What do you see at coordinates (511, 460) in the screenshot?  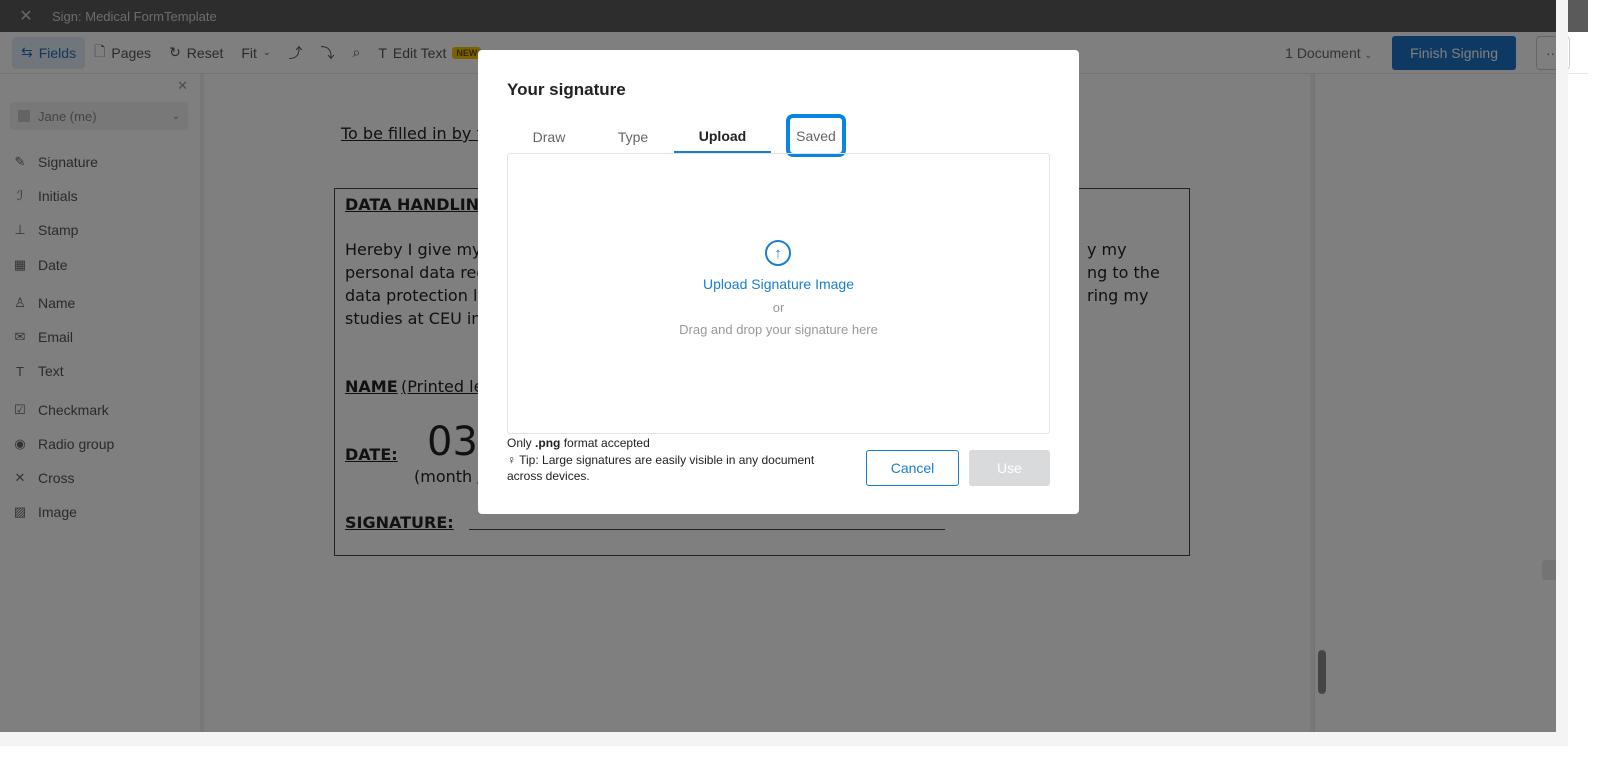 I see `lightbulb-icon: ♀` at bounding box center [511, 460].